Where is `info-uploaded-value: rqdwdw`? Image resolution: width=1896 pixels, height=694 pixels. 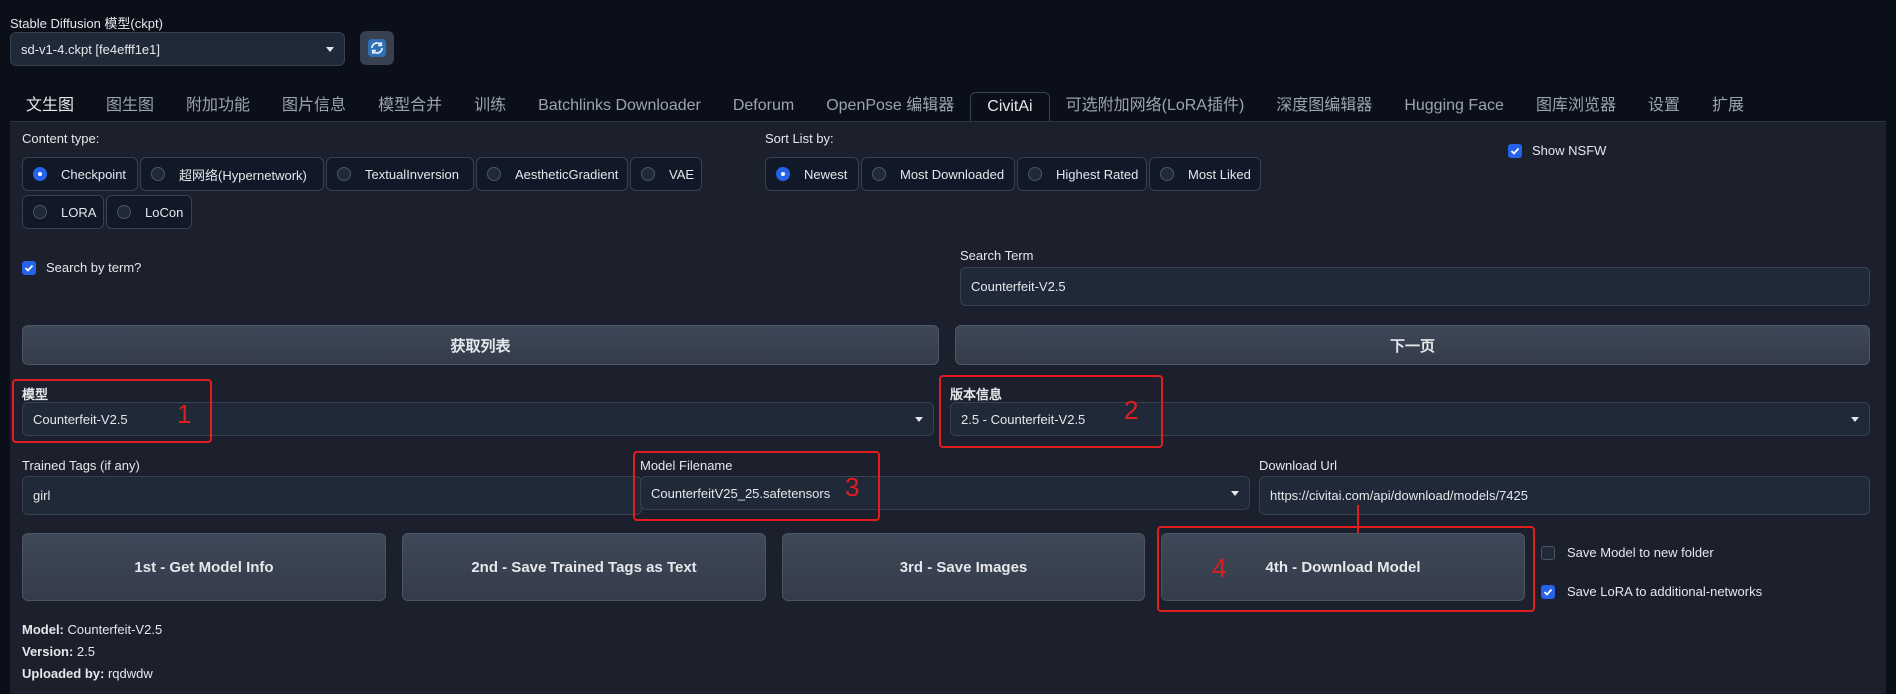
info-uploaded-value: rqdwdw is located at coordinates (130, 673).